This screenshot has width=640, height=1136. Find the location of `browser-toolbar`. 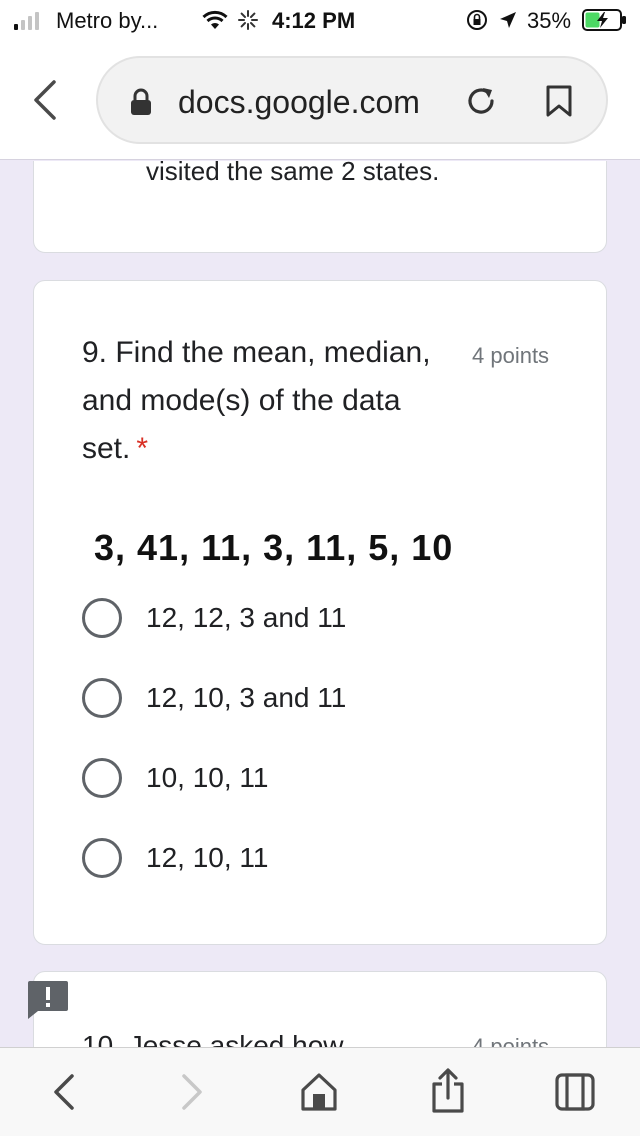

browser-toolbar is located at coordinates (320, 1091).